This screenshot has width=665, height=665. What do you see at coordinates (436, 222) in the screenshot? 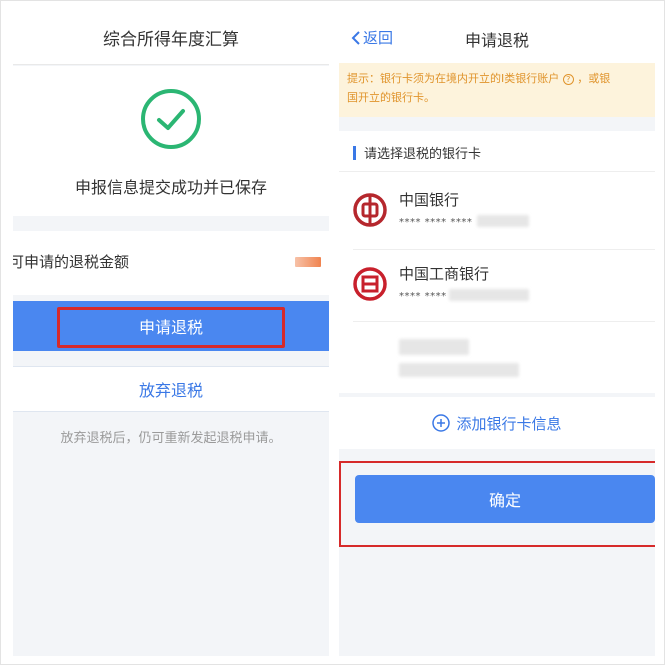
I see `bank-card-number: **** **** ****` at bounding box center [436, 222].